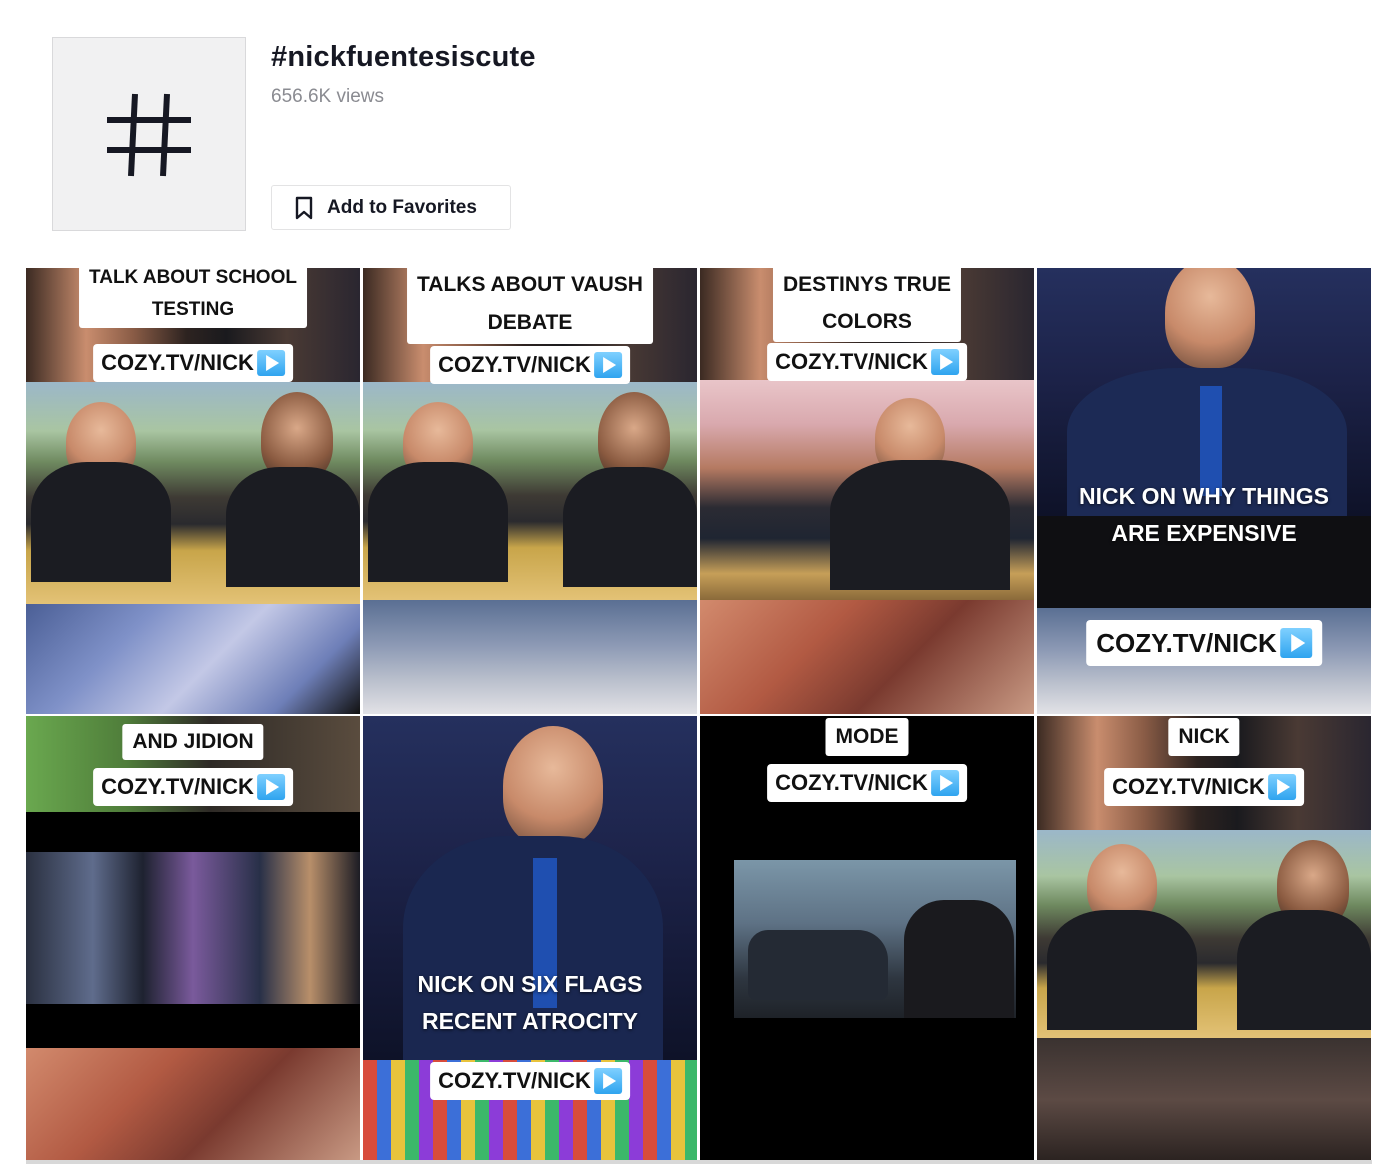 This screenshot has width=1374, height=1164. I want to click on page-title: #nickfuentesiscute, so click(403, 57).